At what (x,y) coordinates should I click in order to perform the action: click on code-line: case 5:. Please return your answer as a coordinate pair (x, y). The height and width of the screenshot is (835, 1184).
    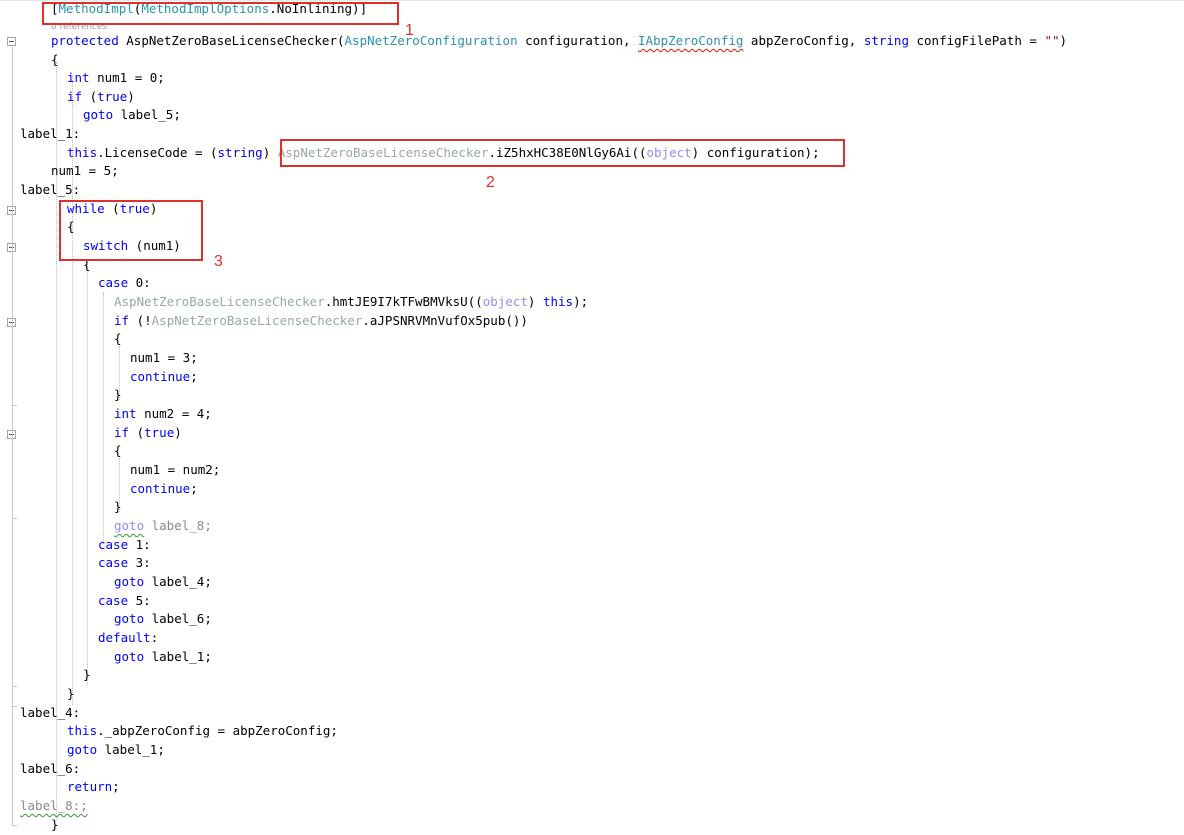
    Looking at the image, I should click on (124, 601).